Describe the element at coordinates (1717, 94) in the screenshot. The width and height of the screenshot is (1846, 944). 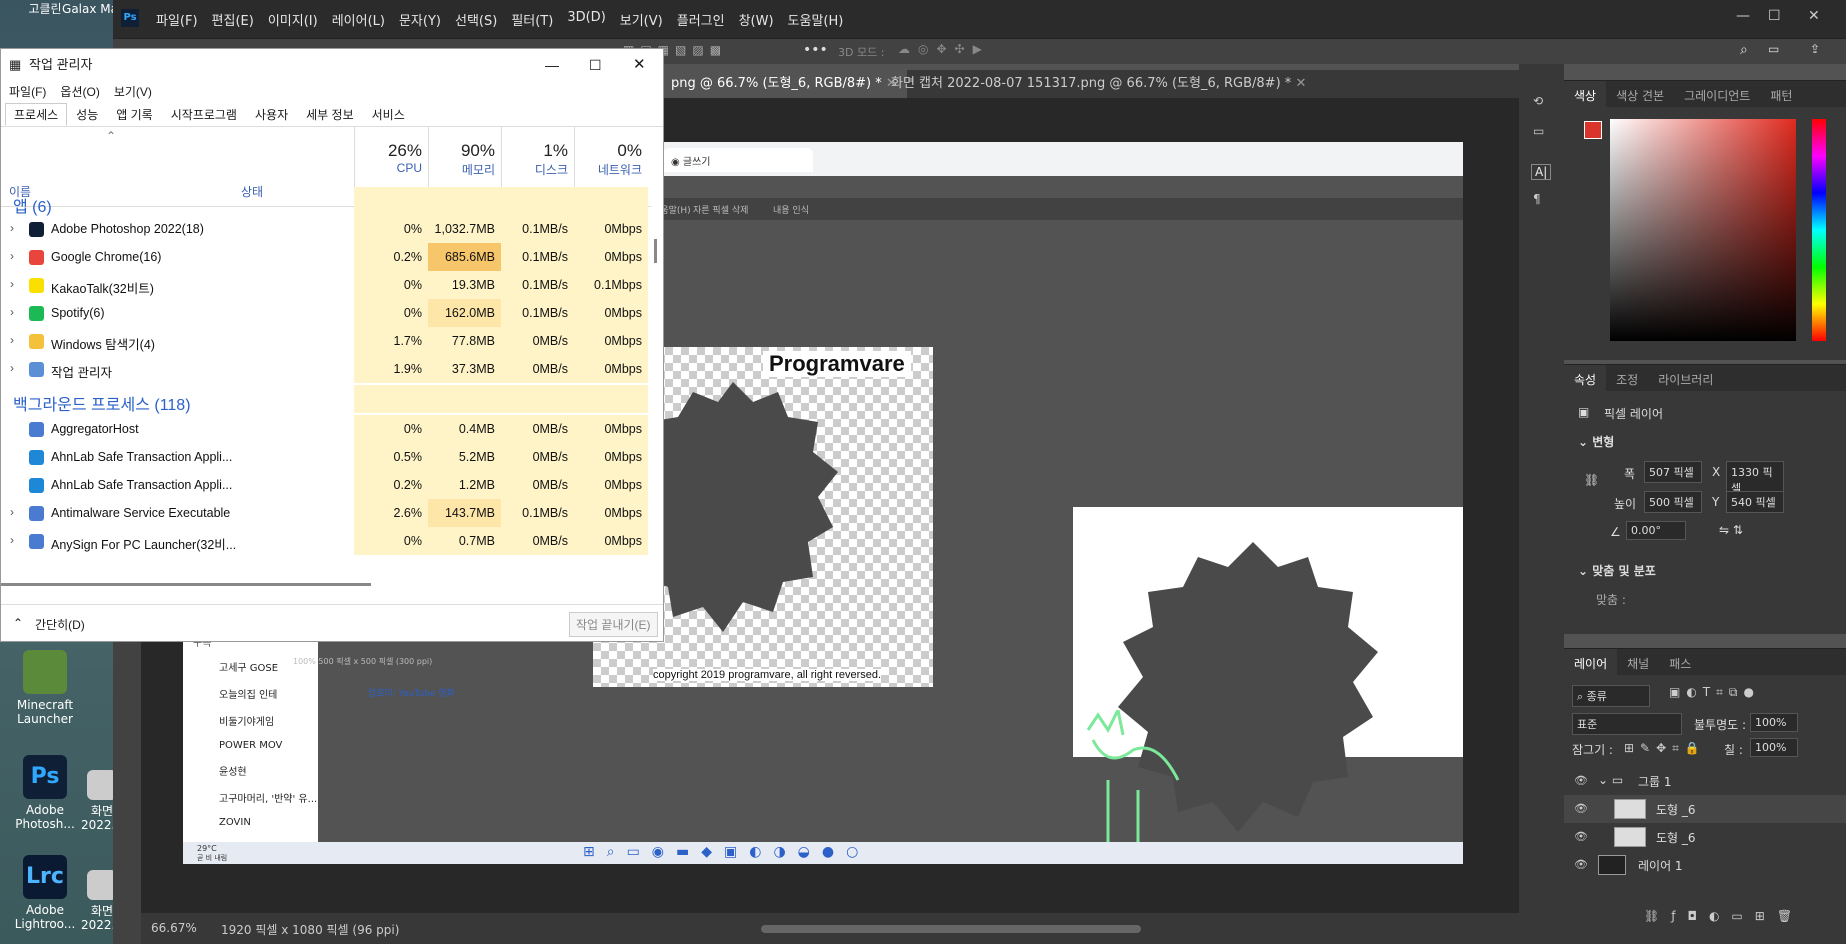
I see `tab-gradients: 그레이디언트` at that location.